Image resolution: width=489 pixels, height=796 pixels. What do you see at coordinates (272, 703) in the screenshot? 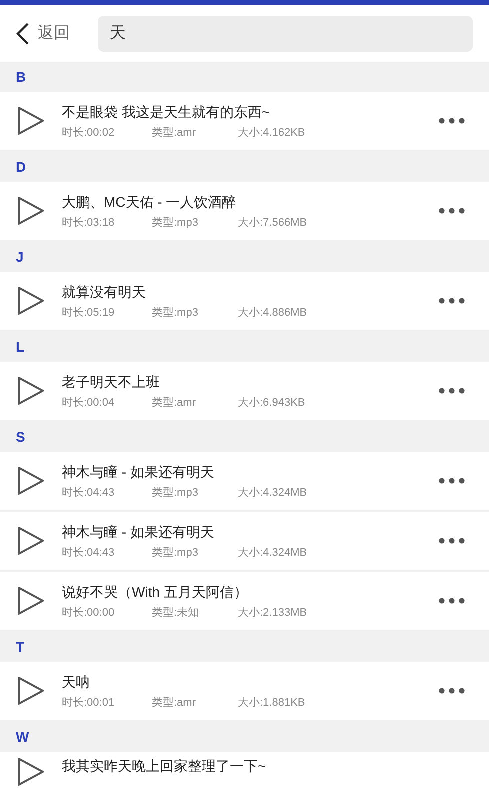
I see `size-text: 大小:1.881KB` at bounding box center [272, 703].